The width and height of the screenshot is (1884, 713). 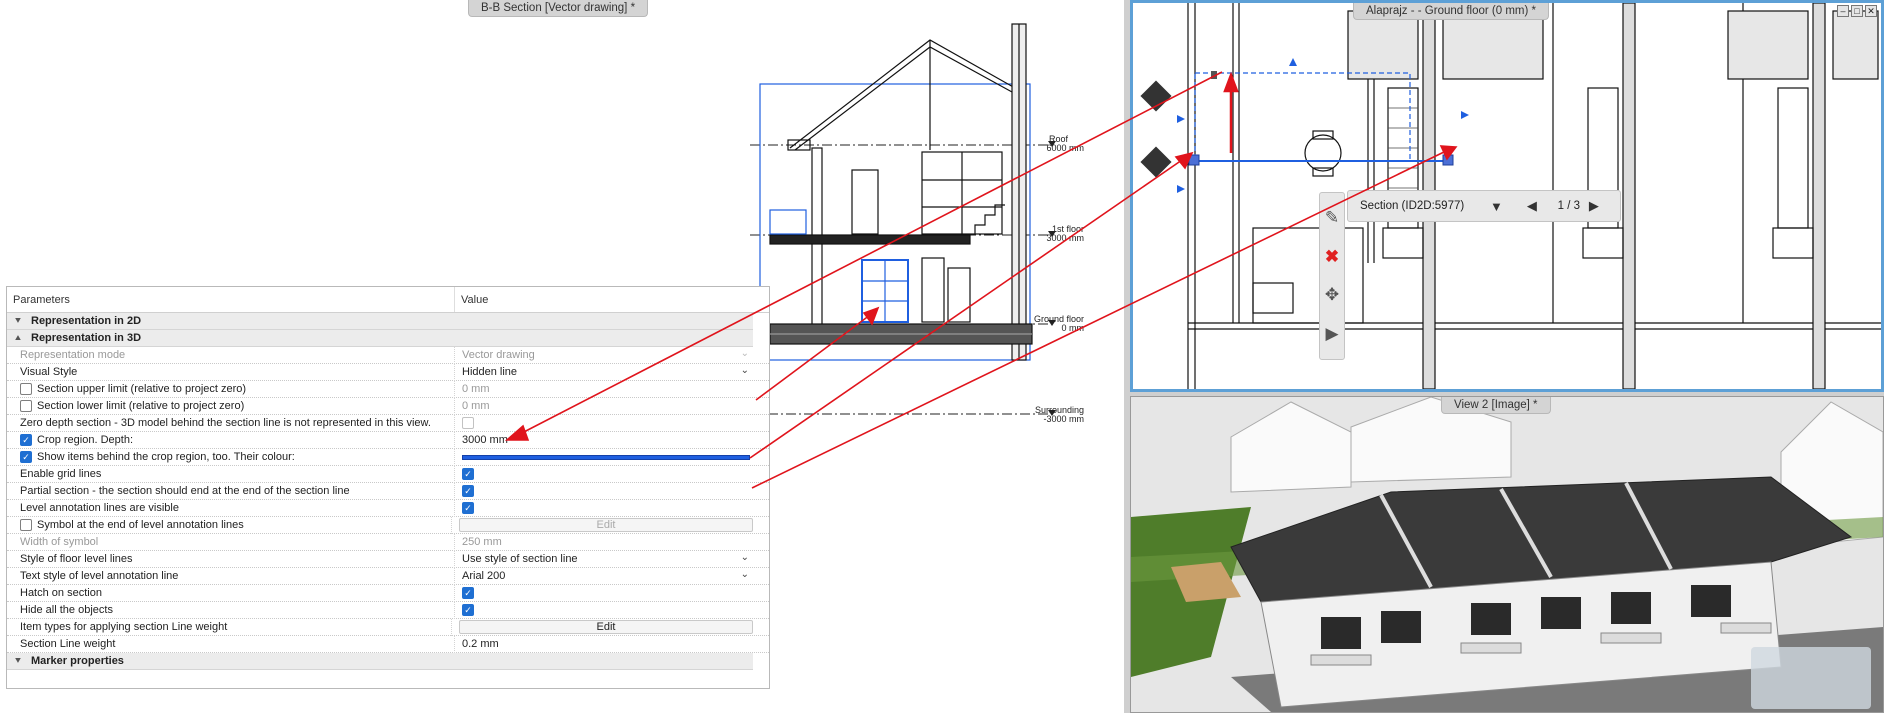 What do you see at coordinates (604, 644) in the screenshot?
I see `section-line-weight-field: 0.2 mm` at bounding box center [604, 644].